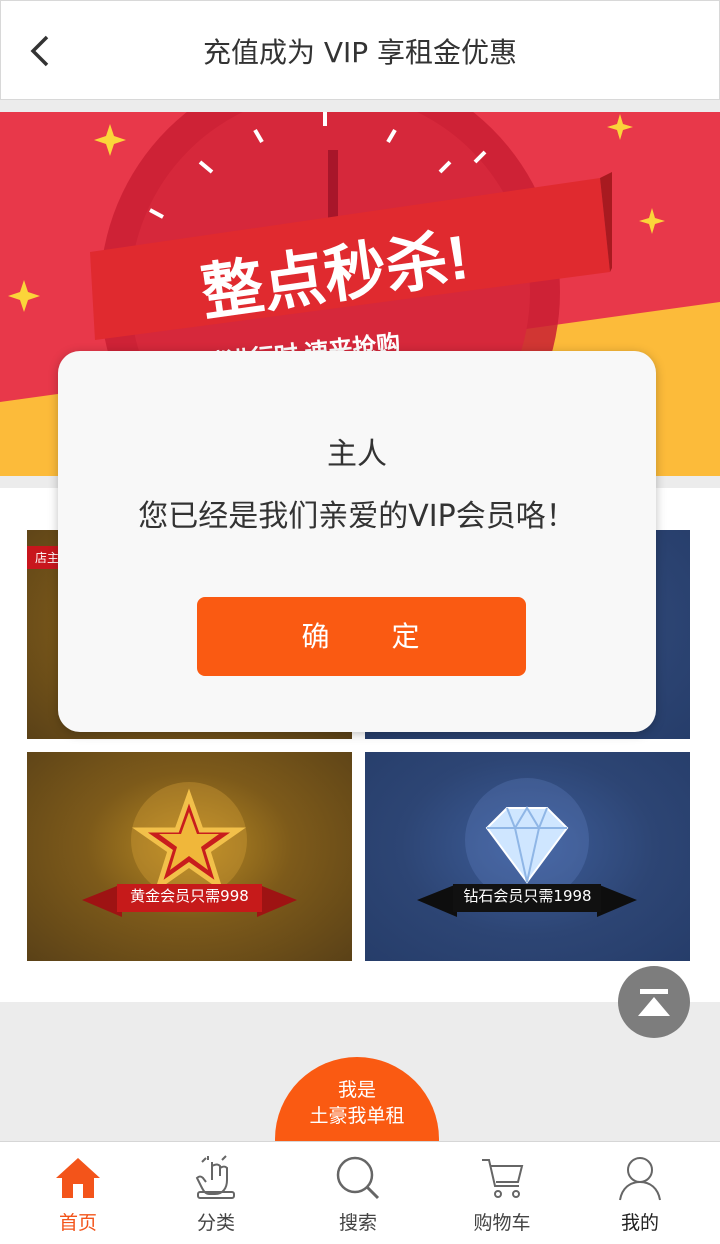 This screenshot has height=1244, width=720. Describe the element at coordinates (357, 454) in the screenshot. I see `dialog-title: 主人` at that location.